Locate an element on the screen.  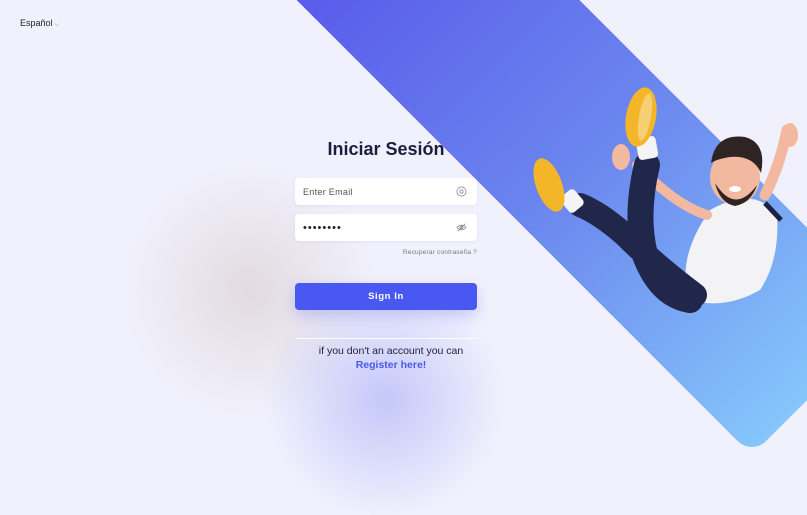
forgot-password-link: Recuperar contraseña ? is located at coordinates (386, 252).